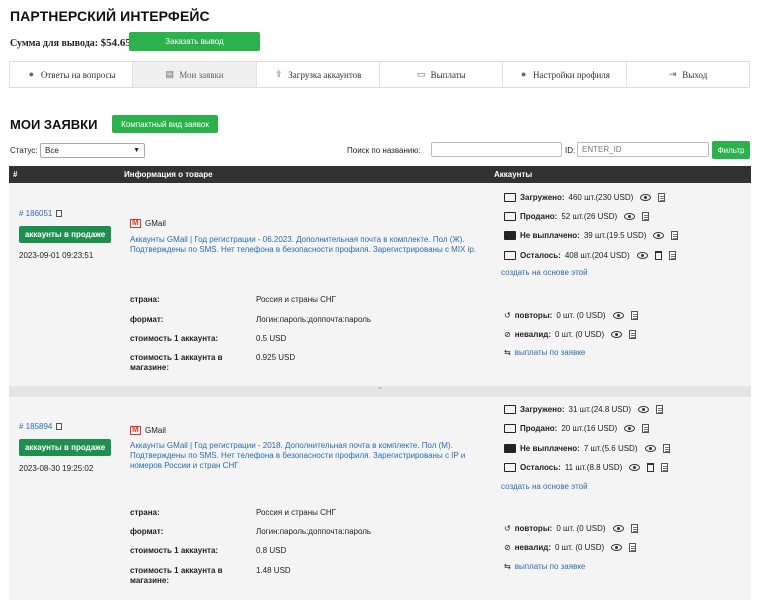 The image size is (757, 600). Describe the element at coordinates (201, 74) in the screenshot. I see `tab-label: Мои заявки` at that location.